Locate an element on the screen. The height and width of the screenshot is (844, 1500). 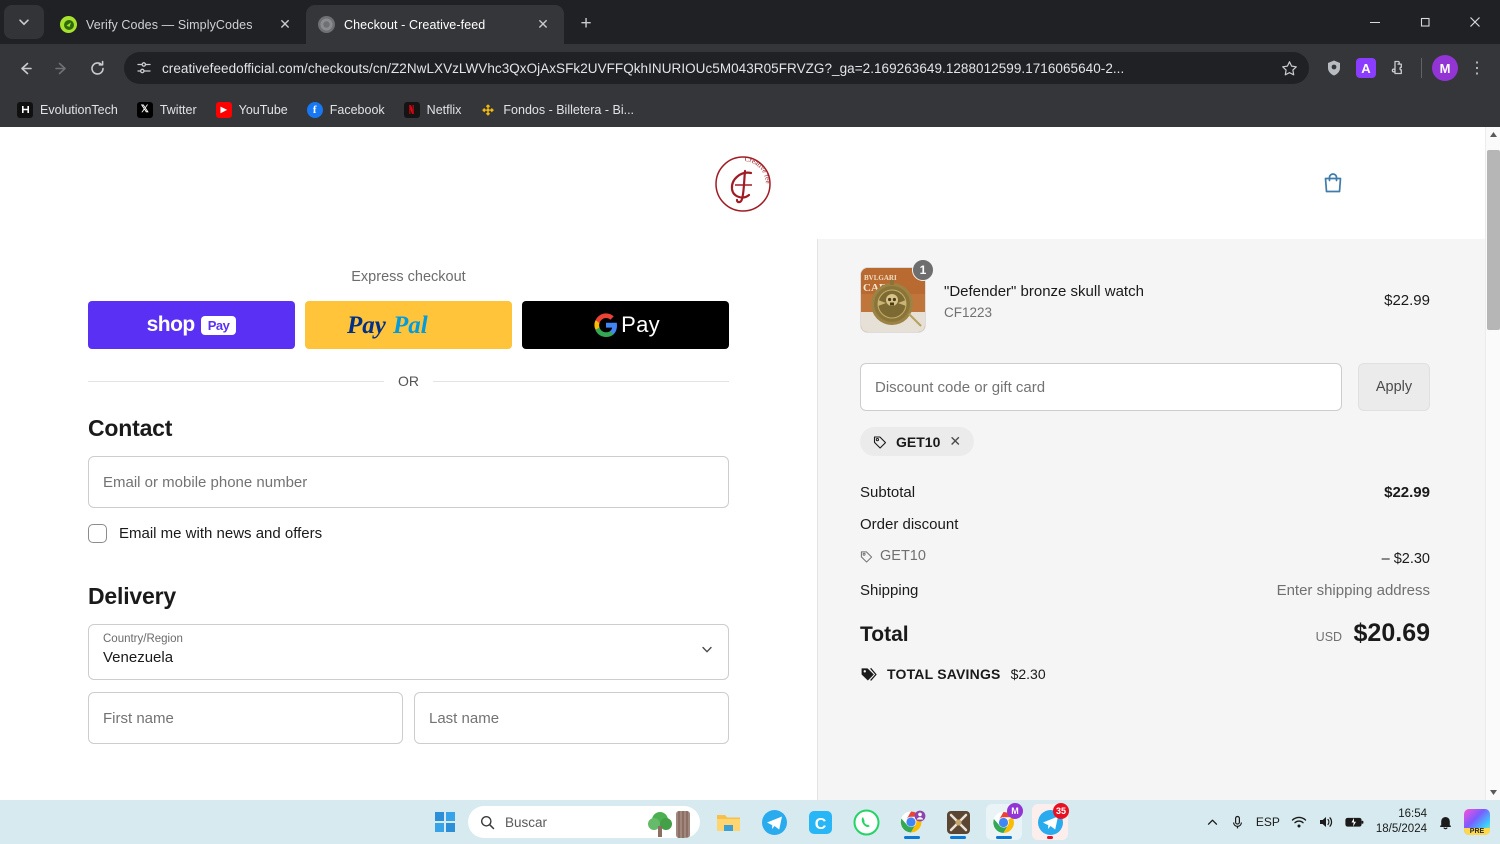
paypal-button: Pay Pal is located at coordinates (408, 325).